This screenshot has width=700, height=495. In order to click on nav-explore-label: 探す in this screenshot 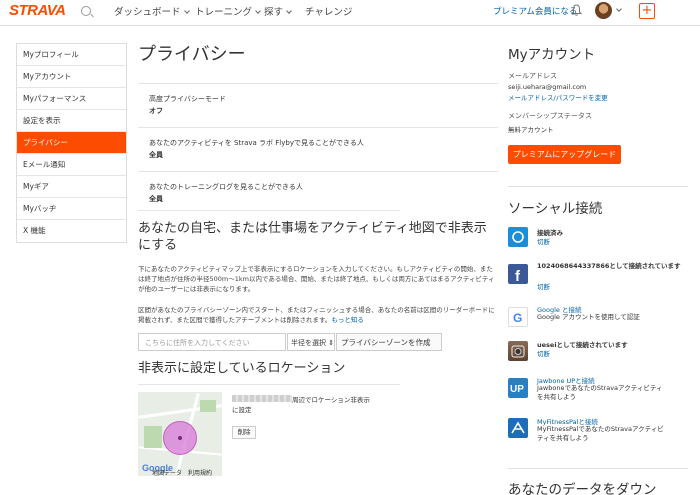, I will do `click(274, 12)`.